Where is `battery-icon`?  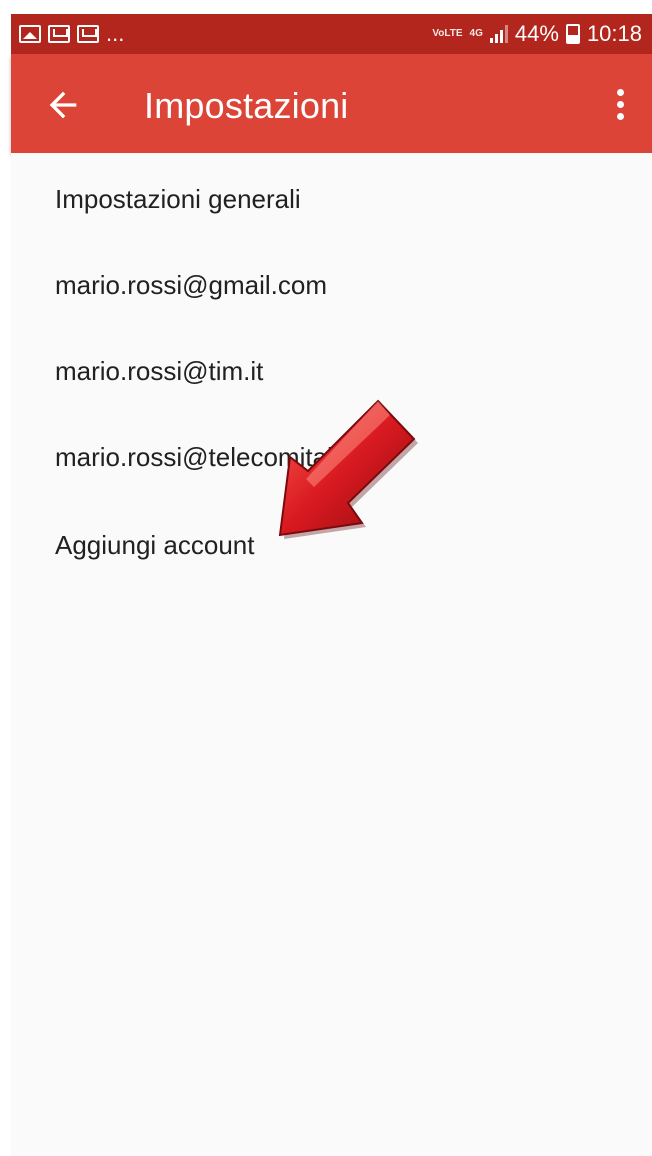
battery-icon is located at coordinates (572, 34).